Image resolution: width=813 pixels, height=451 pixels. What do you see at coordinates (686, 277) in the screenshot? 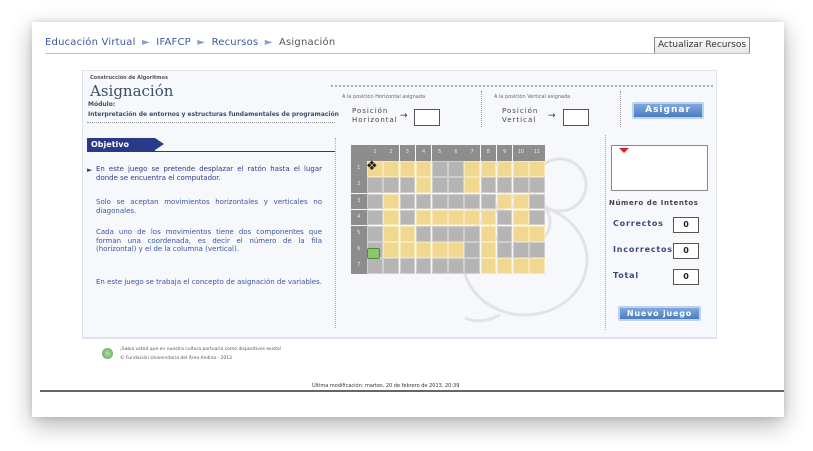
I see `total-count: 0` at bounding box center [686, 277].